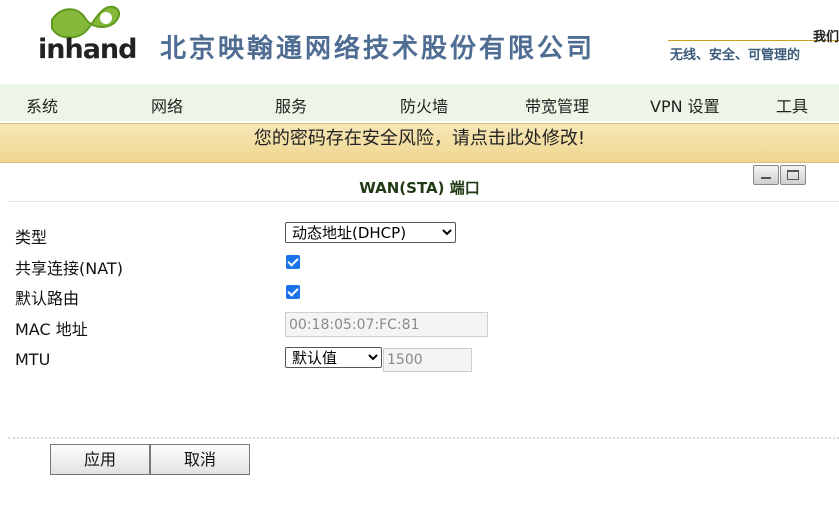 Image resolution: width=839 pixels, height=529 pixels. Describe the element at coordinates (424, 105) in the screenshot. I see `nav-item-firewall: 防火墙` at that location.